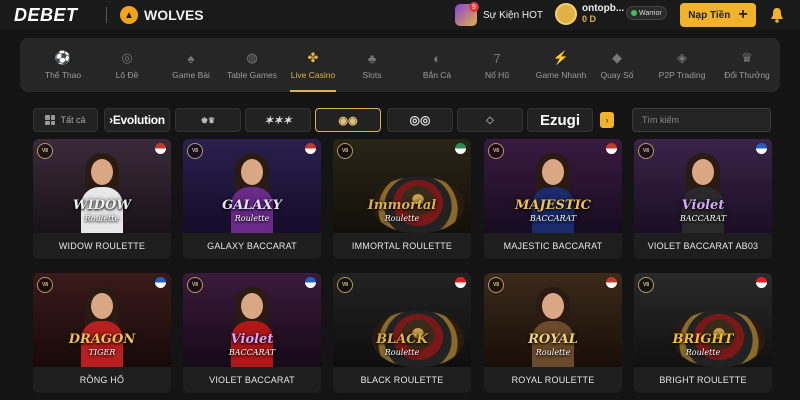 The width and height of the screenshot is (800, 400). Describe the element at coordinates (402, 246) in the screenshot. I see `game-name: IMMORTAL ROULETTE` at that location.